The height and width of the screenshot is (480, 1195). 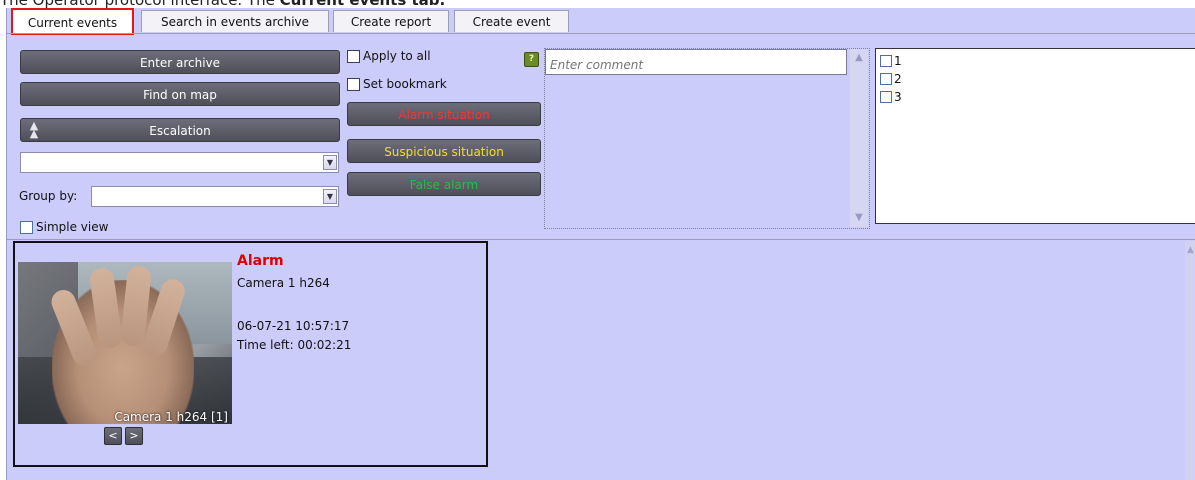 I want to click on caption-suffix: tab., so click(x=426, y=4).